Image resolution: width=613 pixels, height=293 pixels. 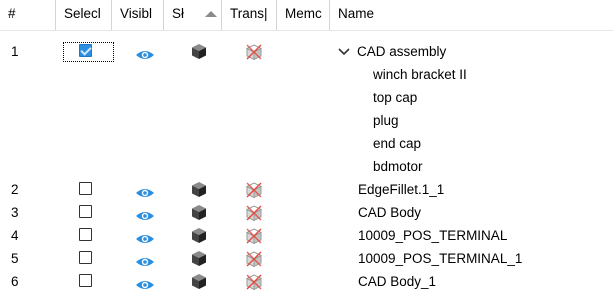 What do you see at coordinates (15, 189) in the screenshot?
I see `row-number: 2` at bounding box center [15, 189].